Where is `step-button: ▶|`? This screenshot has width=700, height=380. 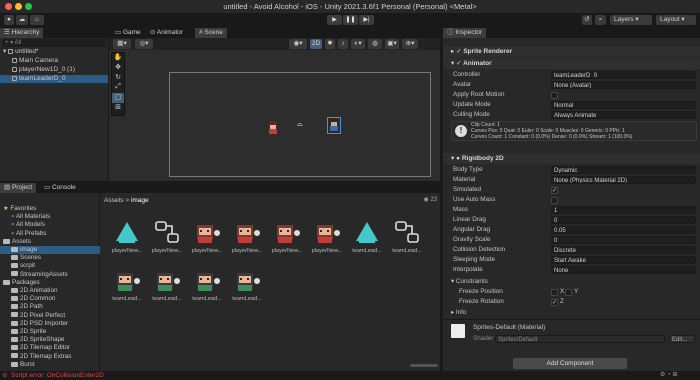 step-button: ▶| is located at coordinates (366, 20).